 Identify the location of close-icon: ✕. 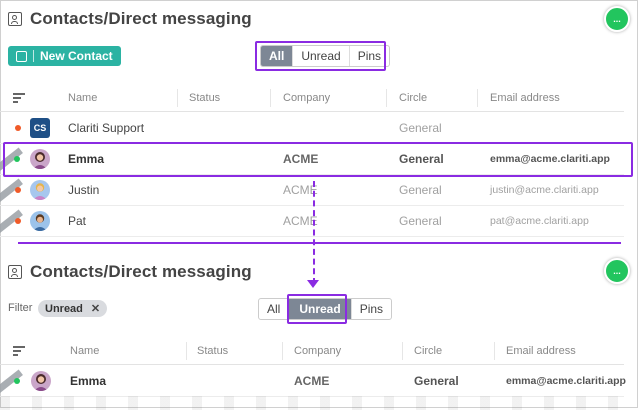
(95, 308).